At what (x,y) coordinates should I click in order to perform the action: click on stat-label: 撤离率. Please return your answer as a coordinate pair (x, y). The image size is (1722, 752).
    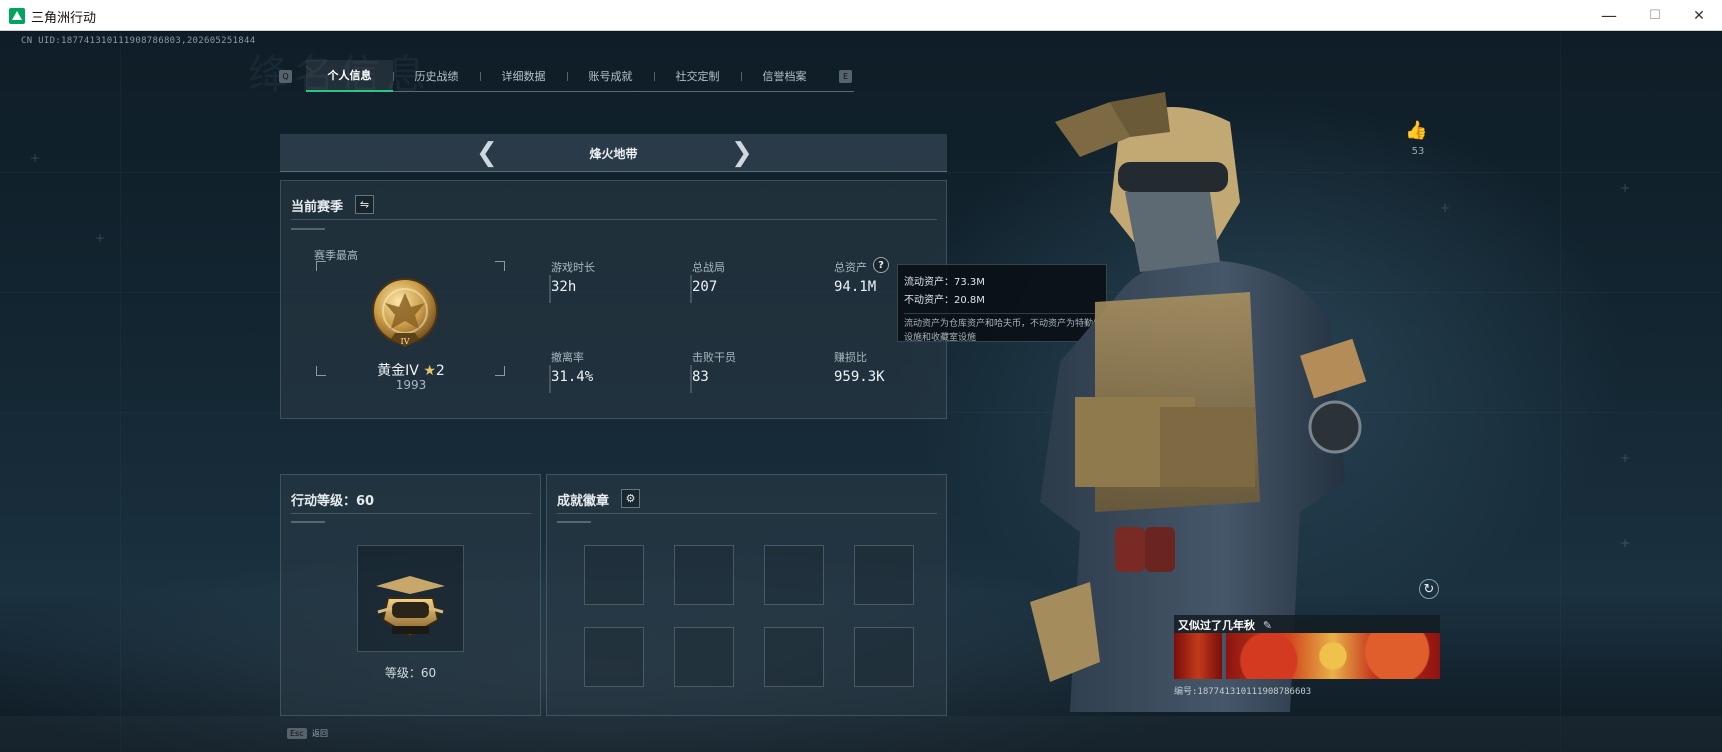
    Looking at the image, I should click on (567, 357).